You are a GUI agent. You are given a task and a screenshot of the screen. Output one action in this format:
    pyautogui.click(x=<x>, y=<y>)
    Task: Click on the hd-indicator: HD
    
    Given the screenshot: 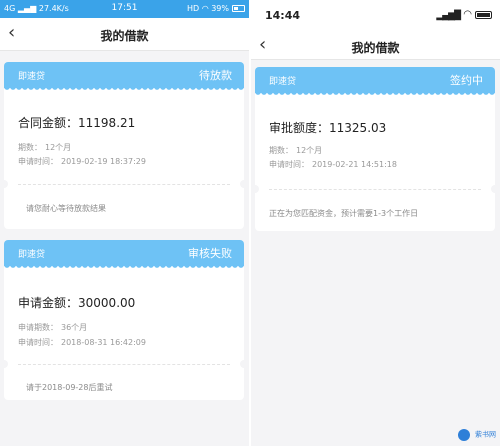 What is the action you would take?
    pyautogui.click(x=193, y=8)
    